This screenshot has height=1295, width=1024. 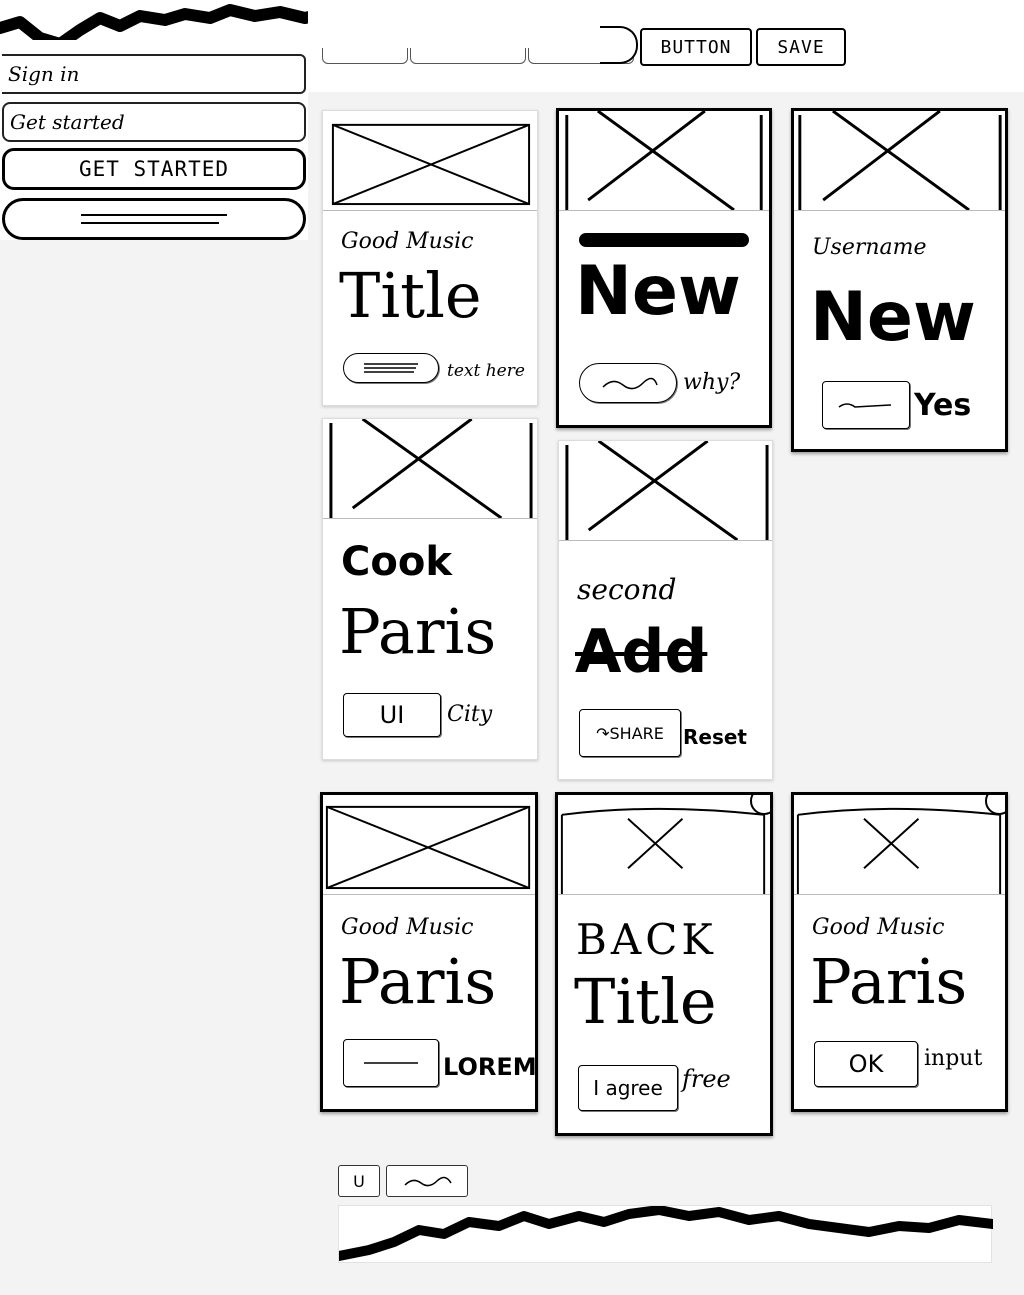 I want to click on card-back-title: BACK Title I agree free, so click(x=664, y=964).